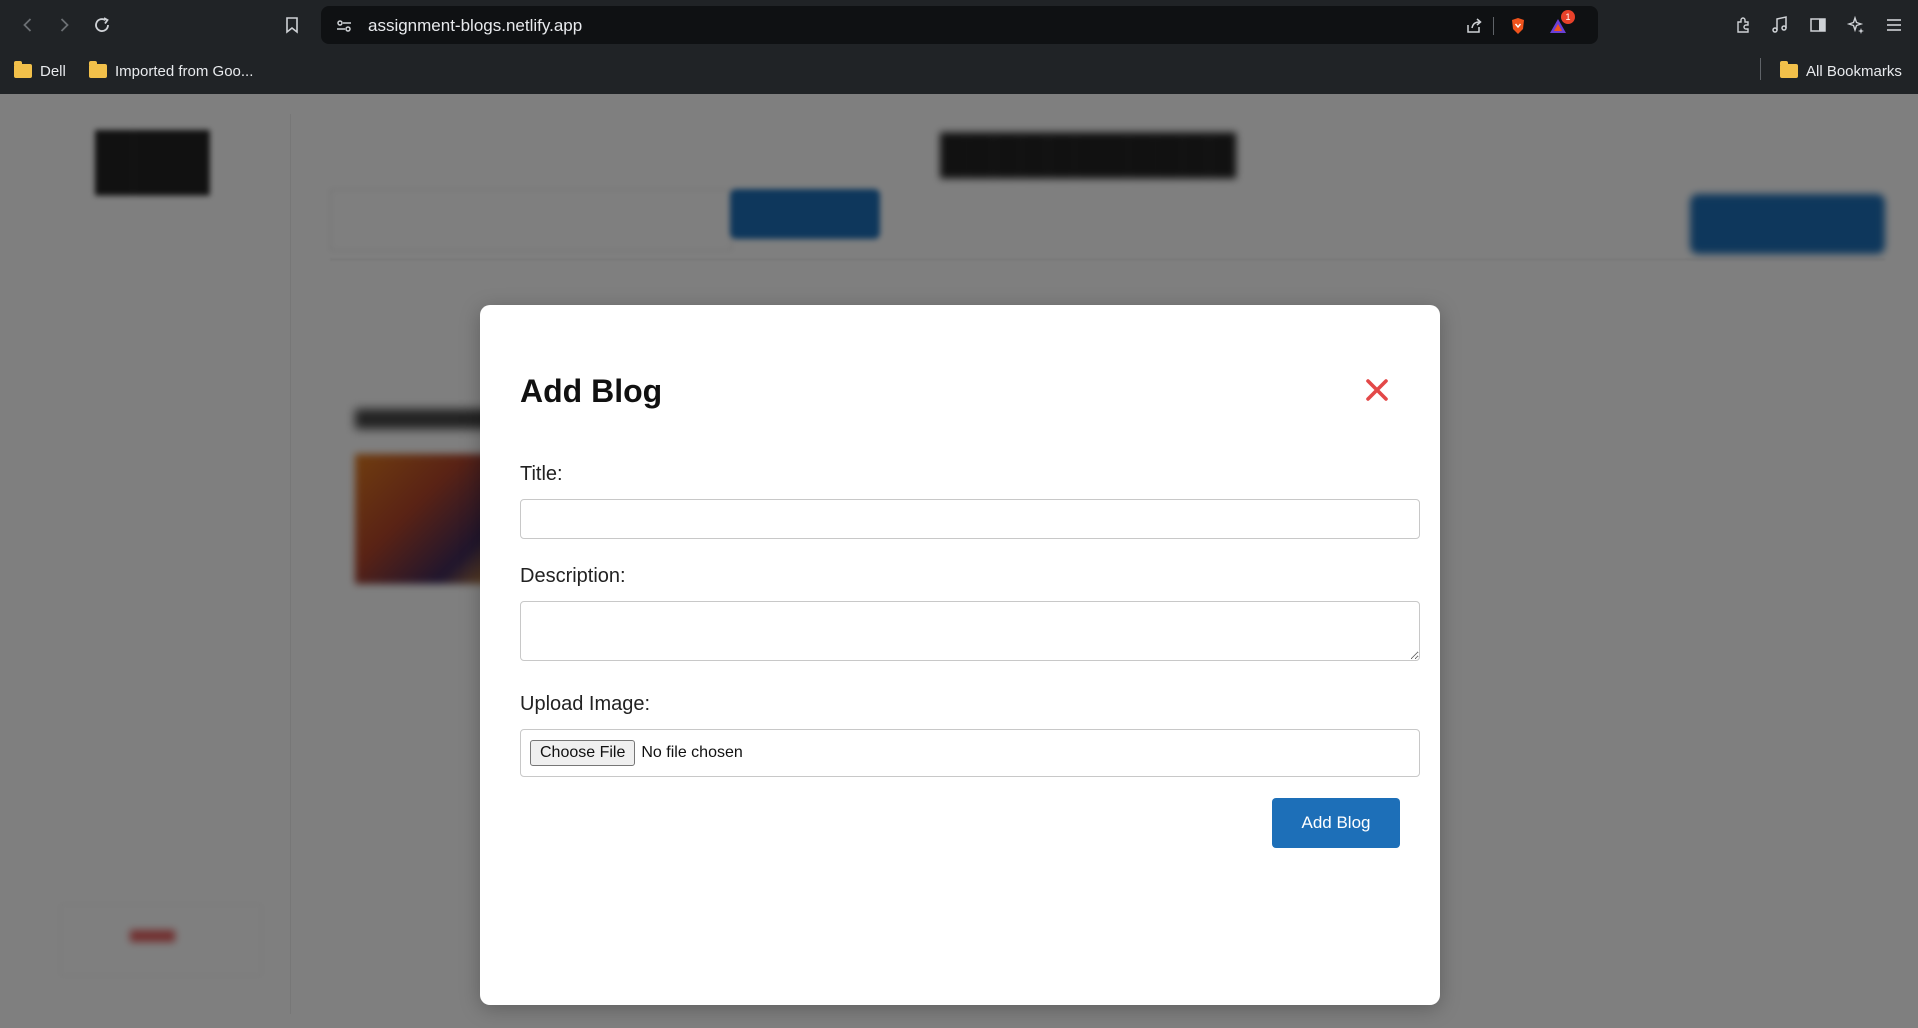 The height and width of the screenshot is (1028, 1918). Describe the element at coordinates (1760, 69) in the screenshot. I see `bookmarks-divider` at that location.